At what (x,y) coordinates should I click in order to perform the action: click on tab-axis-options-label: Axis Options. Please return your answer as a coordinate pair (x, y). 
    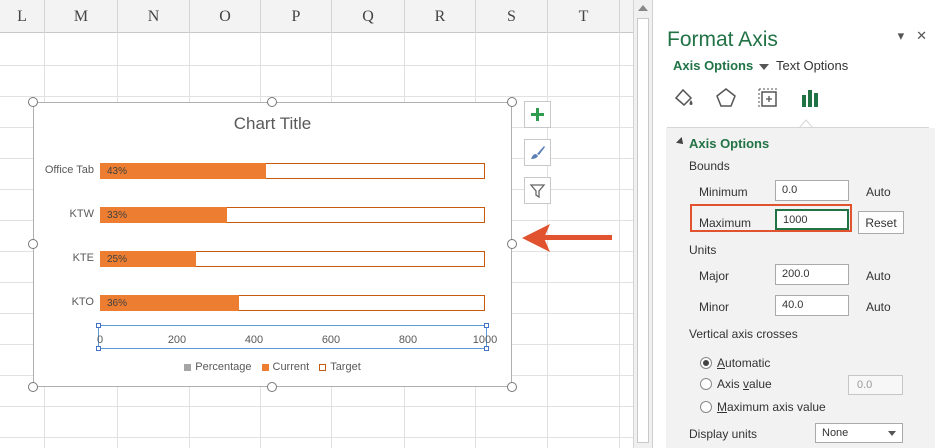
    Looking at the image, I should click on (713, 65).